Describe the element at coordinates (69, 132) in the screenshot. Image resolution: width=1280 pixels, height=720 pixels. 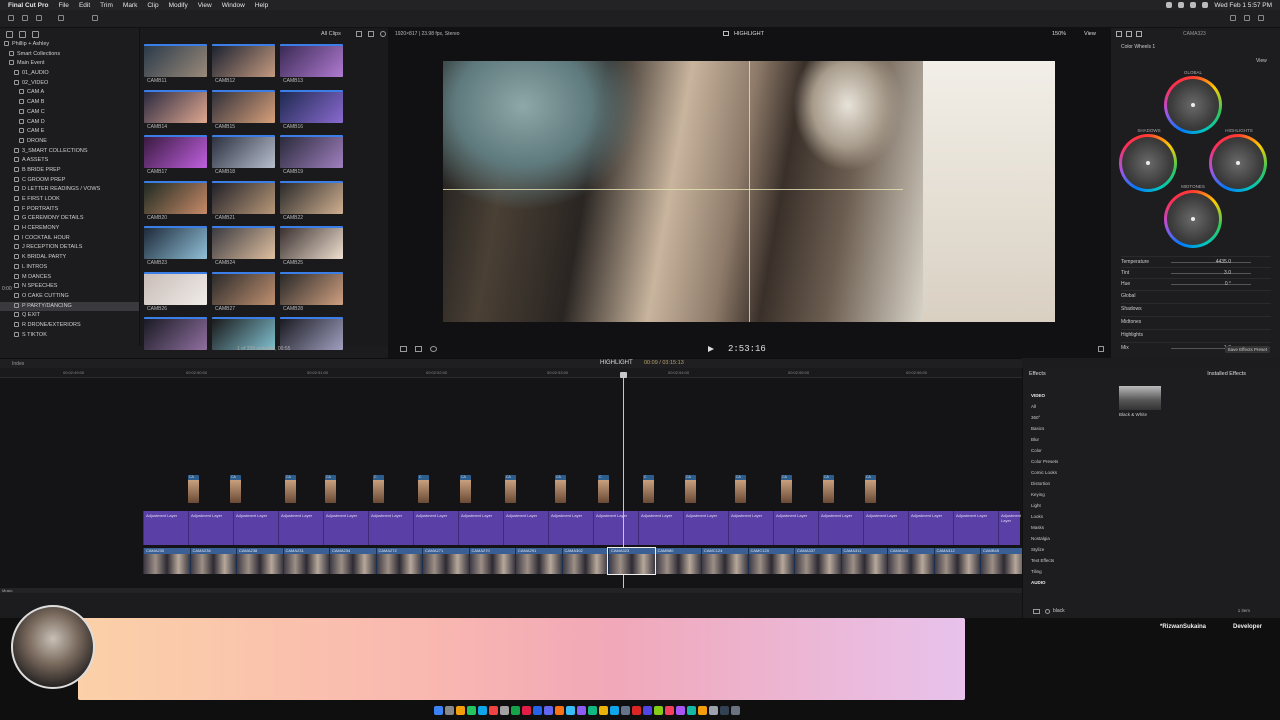
I see `library-item: CAM E` at that location.